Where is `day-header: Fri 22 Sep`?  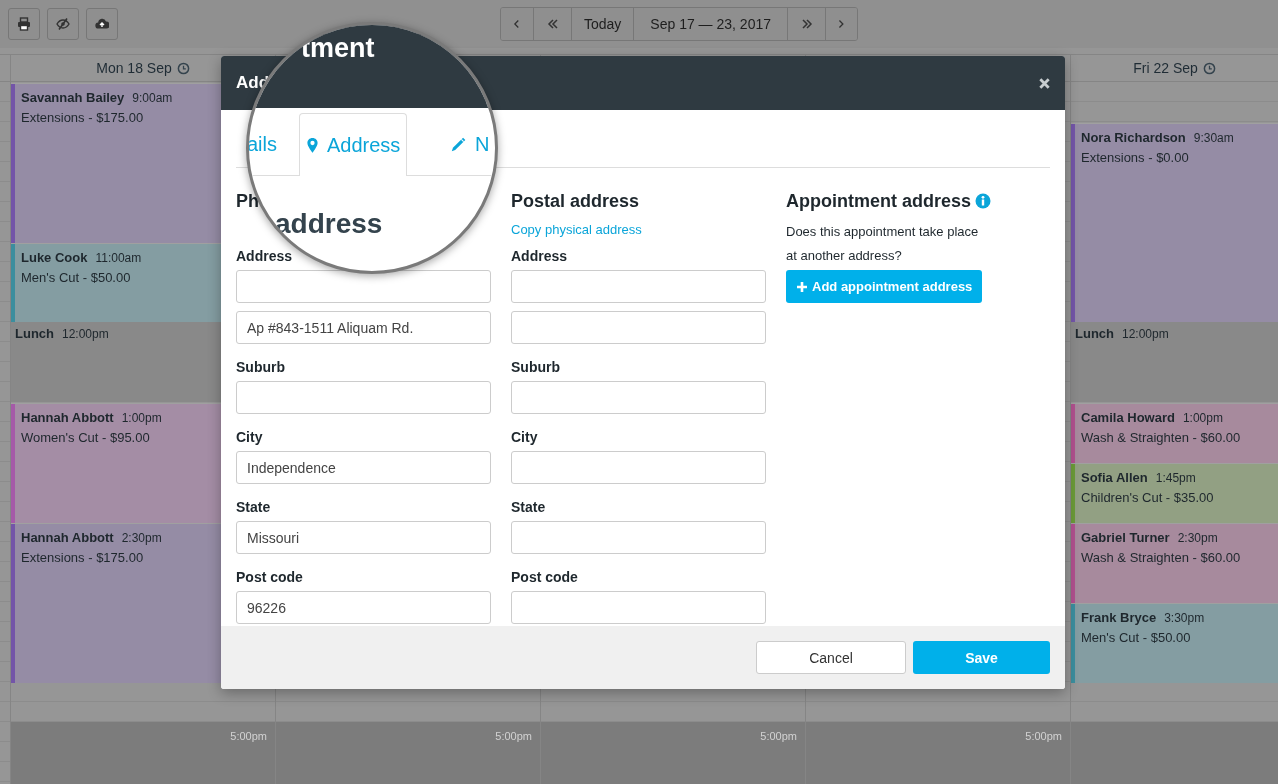
day-header: Fri 22 Sep is located at coordinates (1165, 68).